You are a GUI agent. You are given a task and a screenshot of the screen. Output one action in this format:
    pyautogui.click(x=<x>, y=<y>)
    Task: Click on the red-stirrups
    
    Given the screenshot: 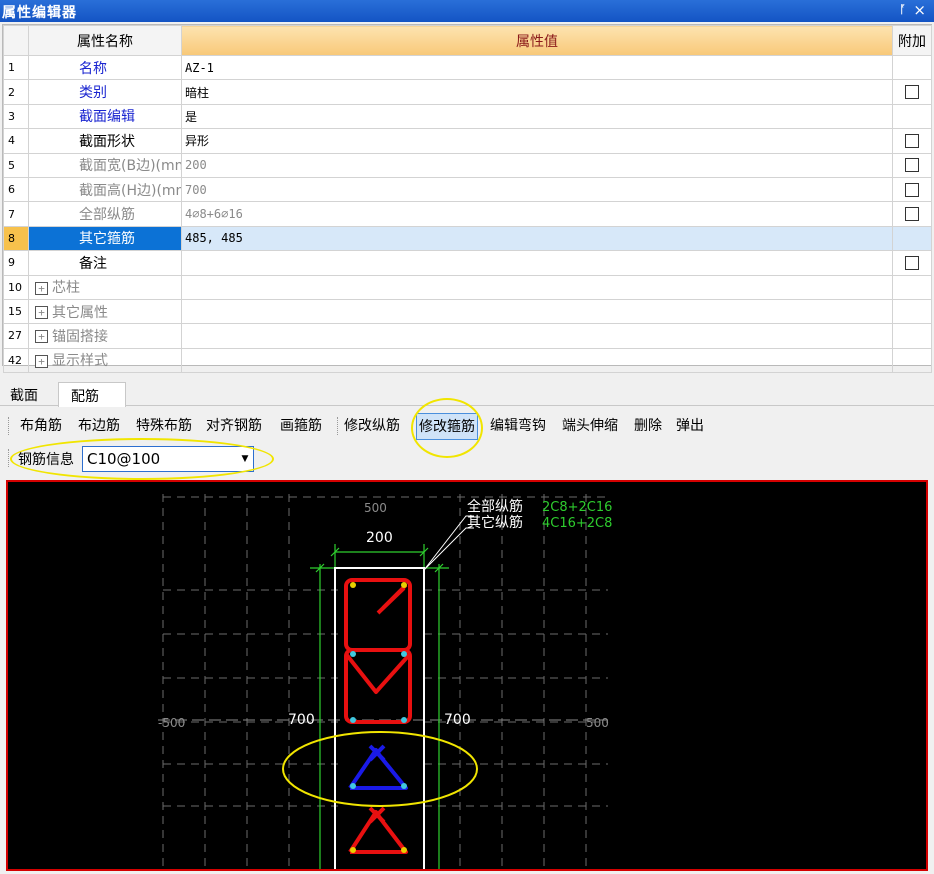 What is the action you would take?
    pyautogui.click(x=378, y=716)
    